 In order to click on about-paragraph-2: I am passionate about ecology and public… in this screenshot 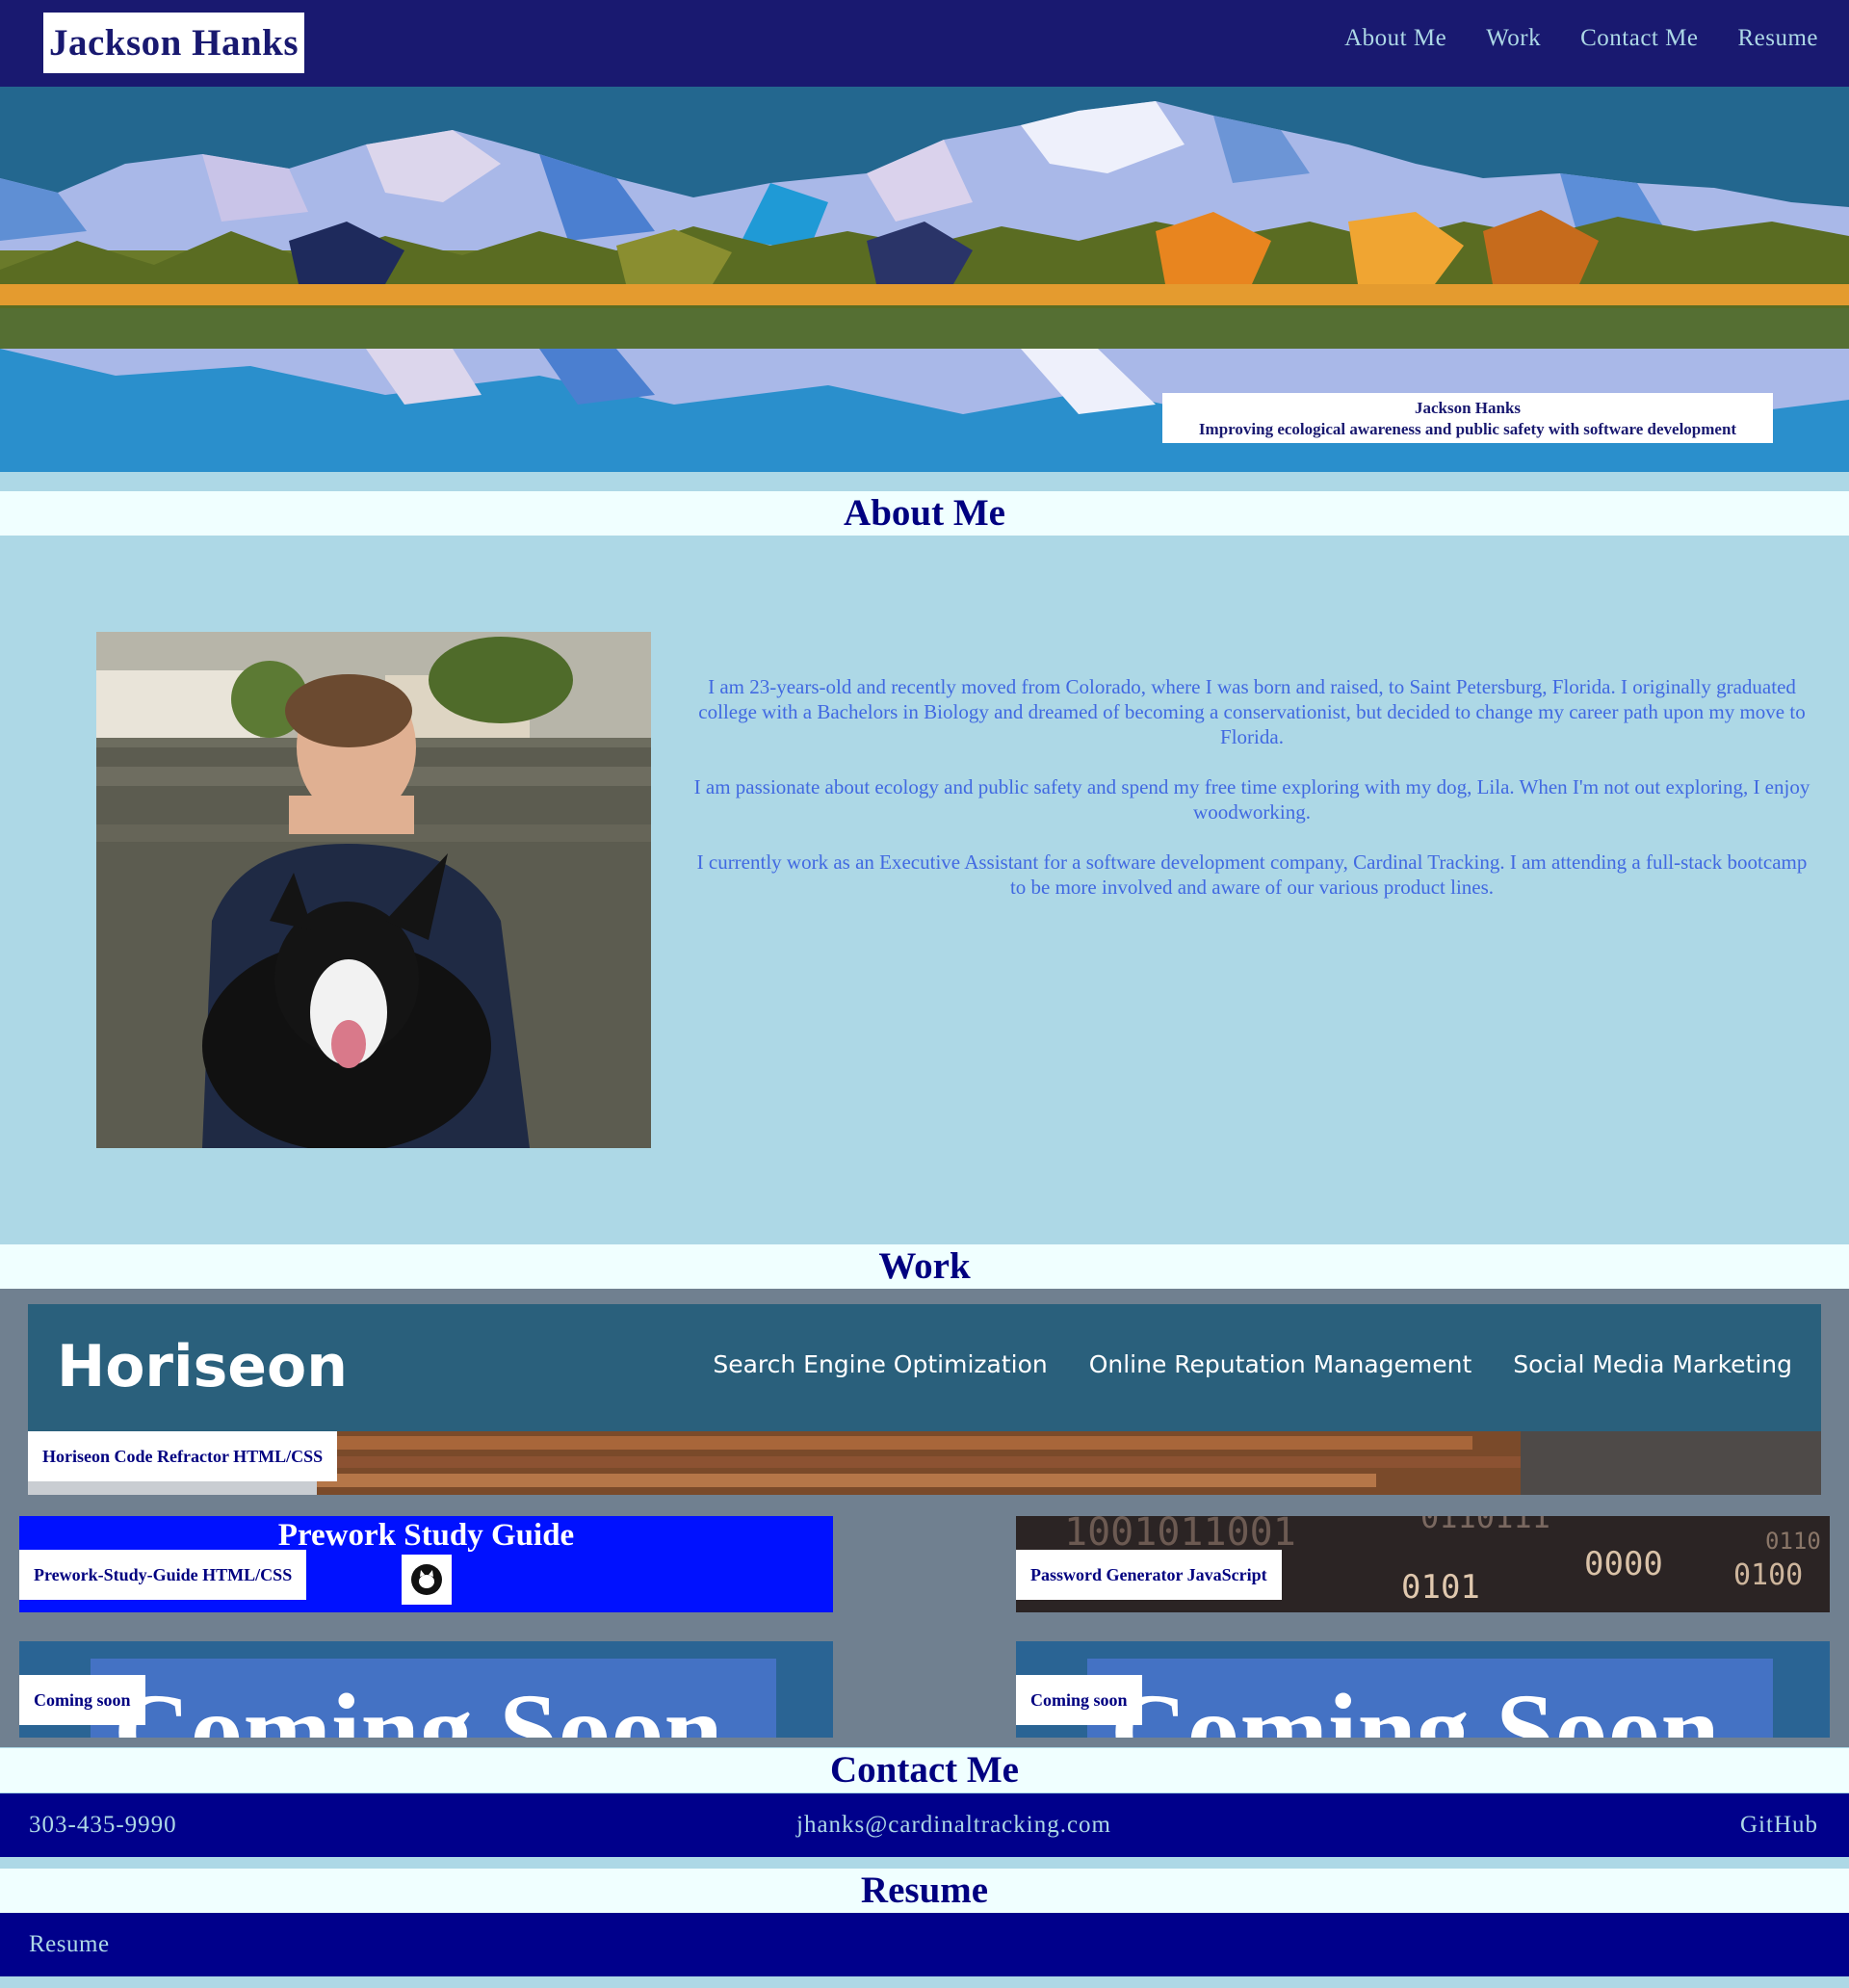, I will do `click(1251, 799)`.